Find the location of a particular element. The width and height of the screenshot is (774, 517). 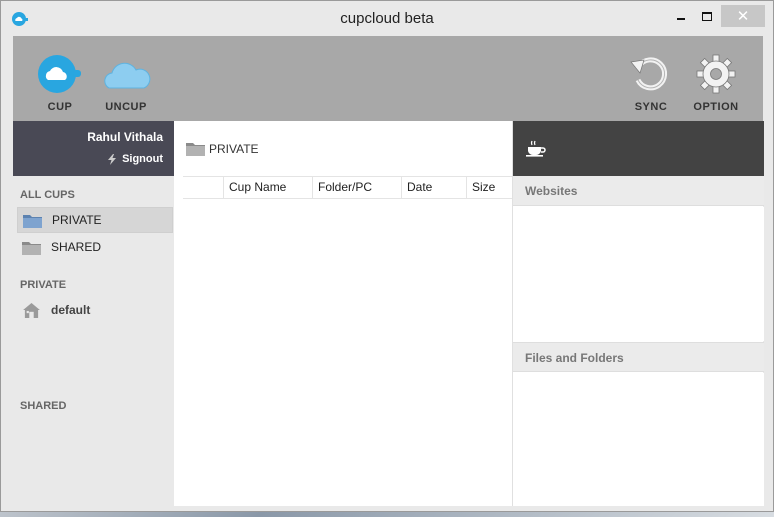

all-cups-title: ALL CUPS is located at coordinates (47, 195).